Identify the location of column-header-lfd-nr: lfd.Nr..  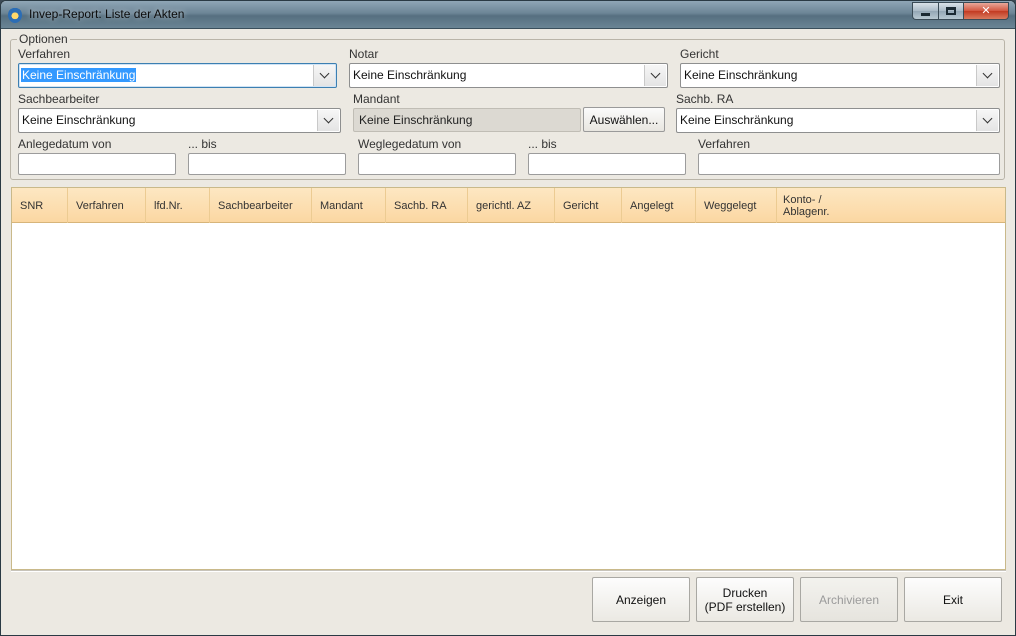
(178, 205).